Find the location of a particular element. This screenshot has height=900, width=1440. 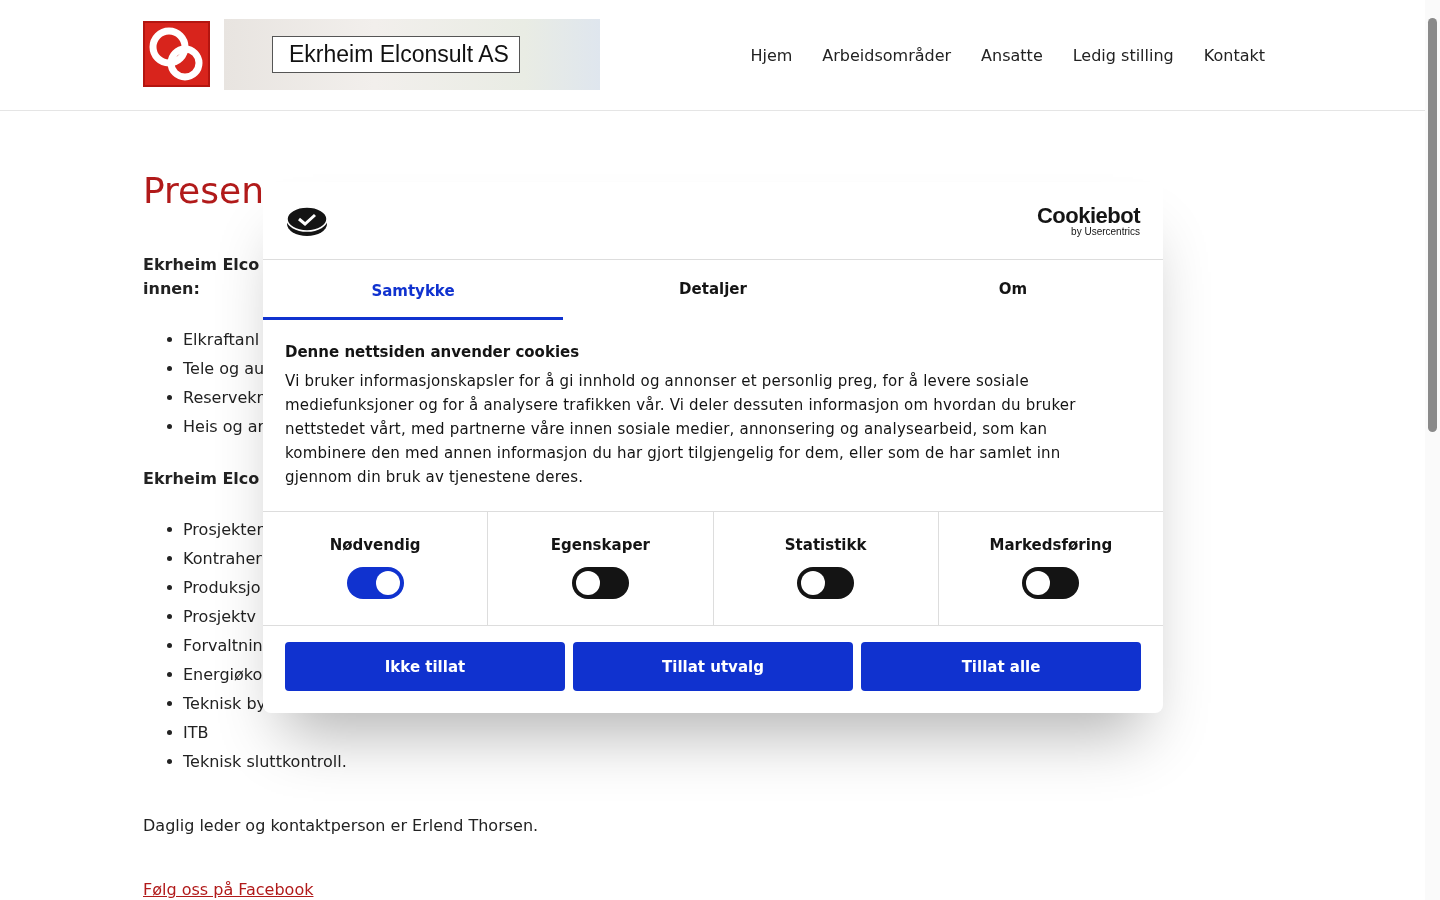

consent-button: Ikke tillat is located at coordinates (425, 666).